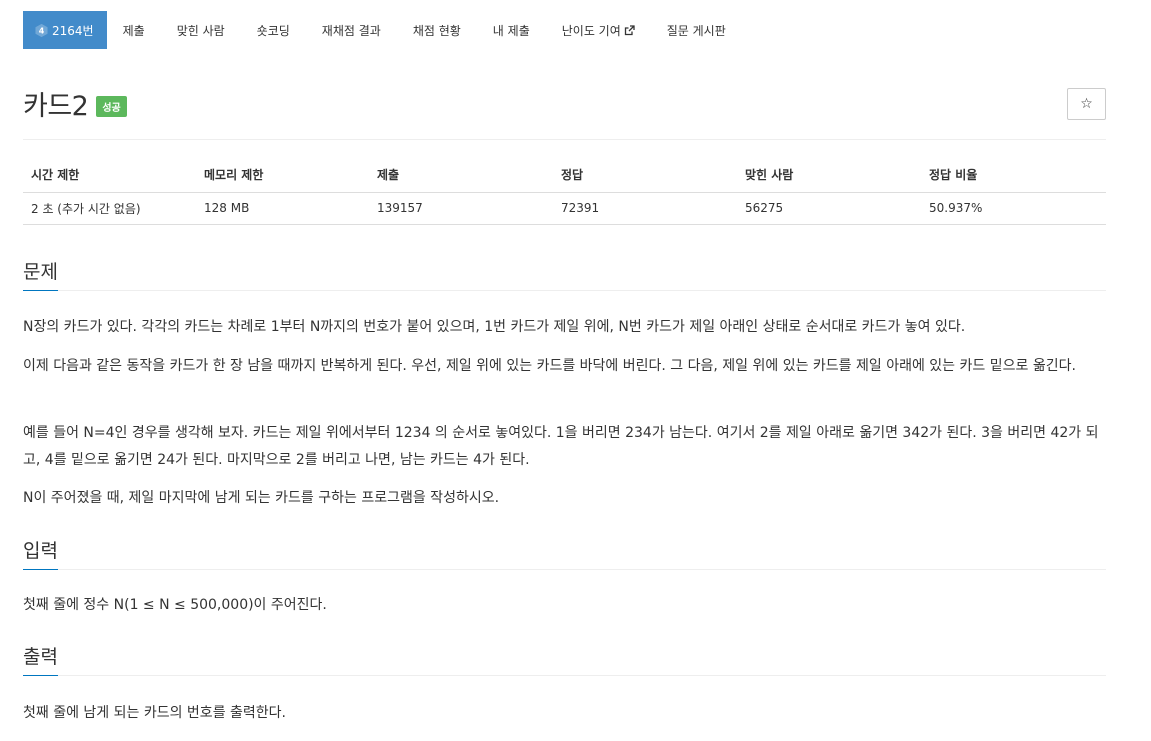 Image resolution: width=1151 pixels, height=741 pixels. Describe the element at coordinates (564, 659) in the screenshot. I see `output-section-header: 출력` at that location.